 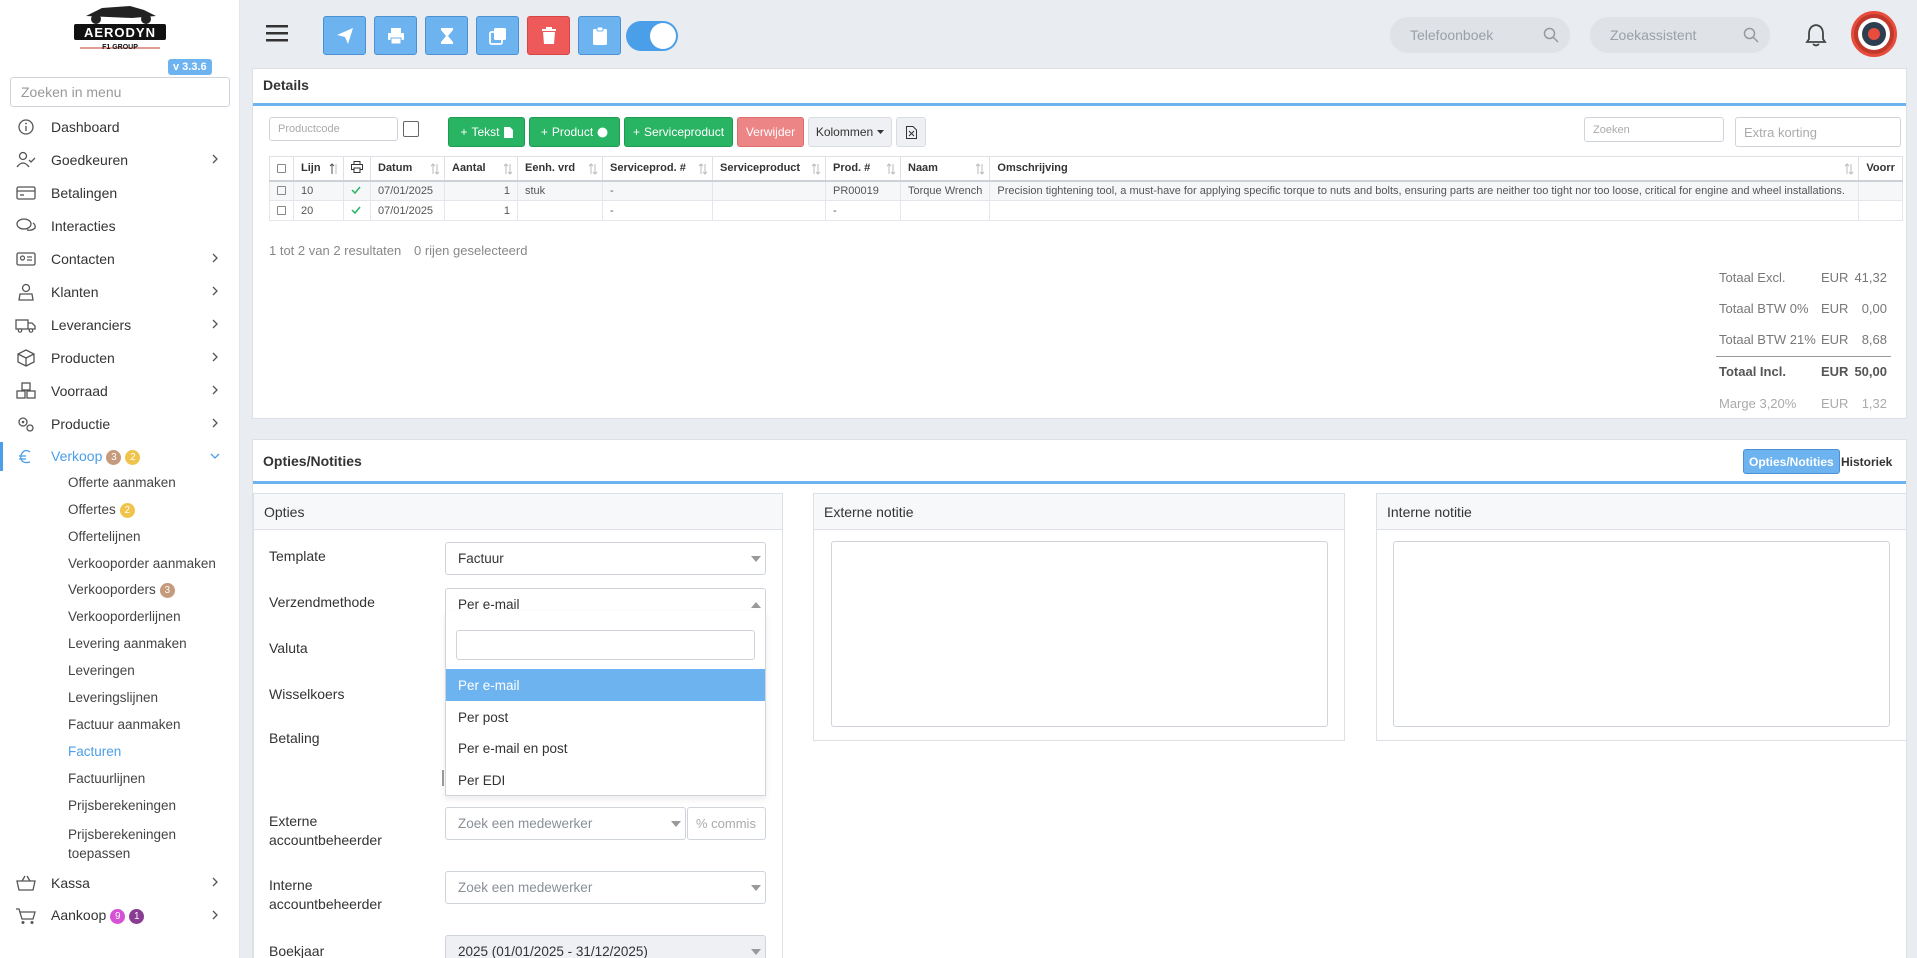 I want to click on interne-notitie-textarea, so click(x=1641, y=634).